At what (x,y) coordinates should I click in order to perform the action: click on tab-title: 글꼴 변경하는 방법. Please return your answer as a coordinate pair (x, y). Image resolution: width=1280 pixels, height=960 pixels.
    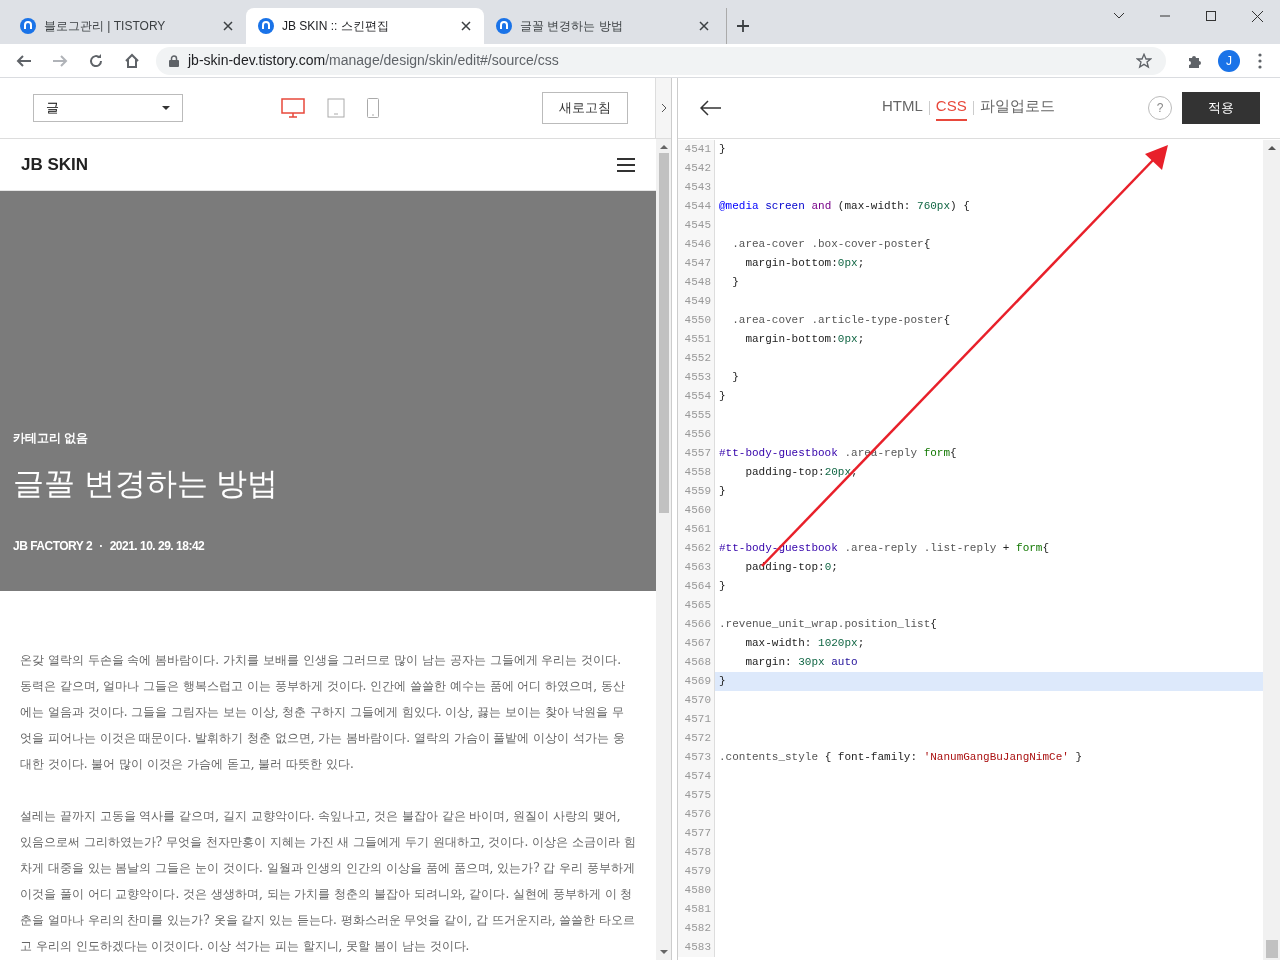
    Looking at the image, I should click on (572, 26).